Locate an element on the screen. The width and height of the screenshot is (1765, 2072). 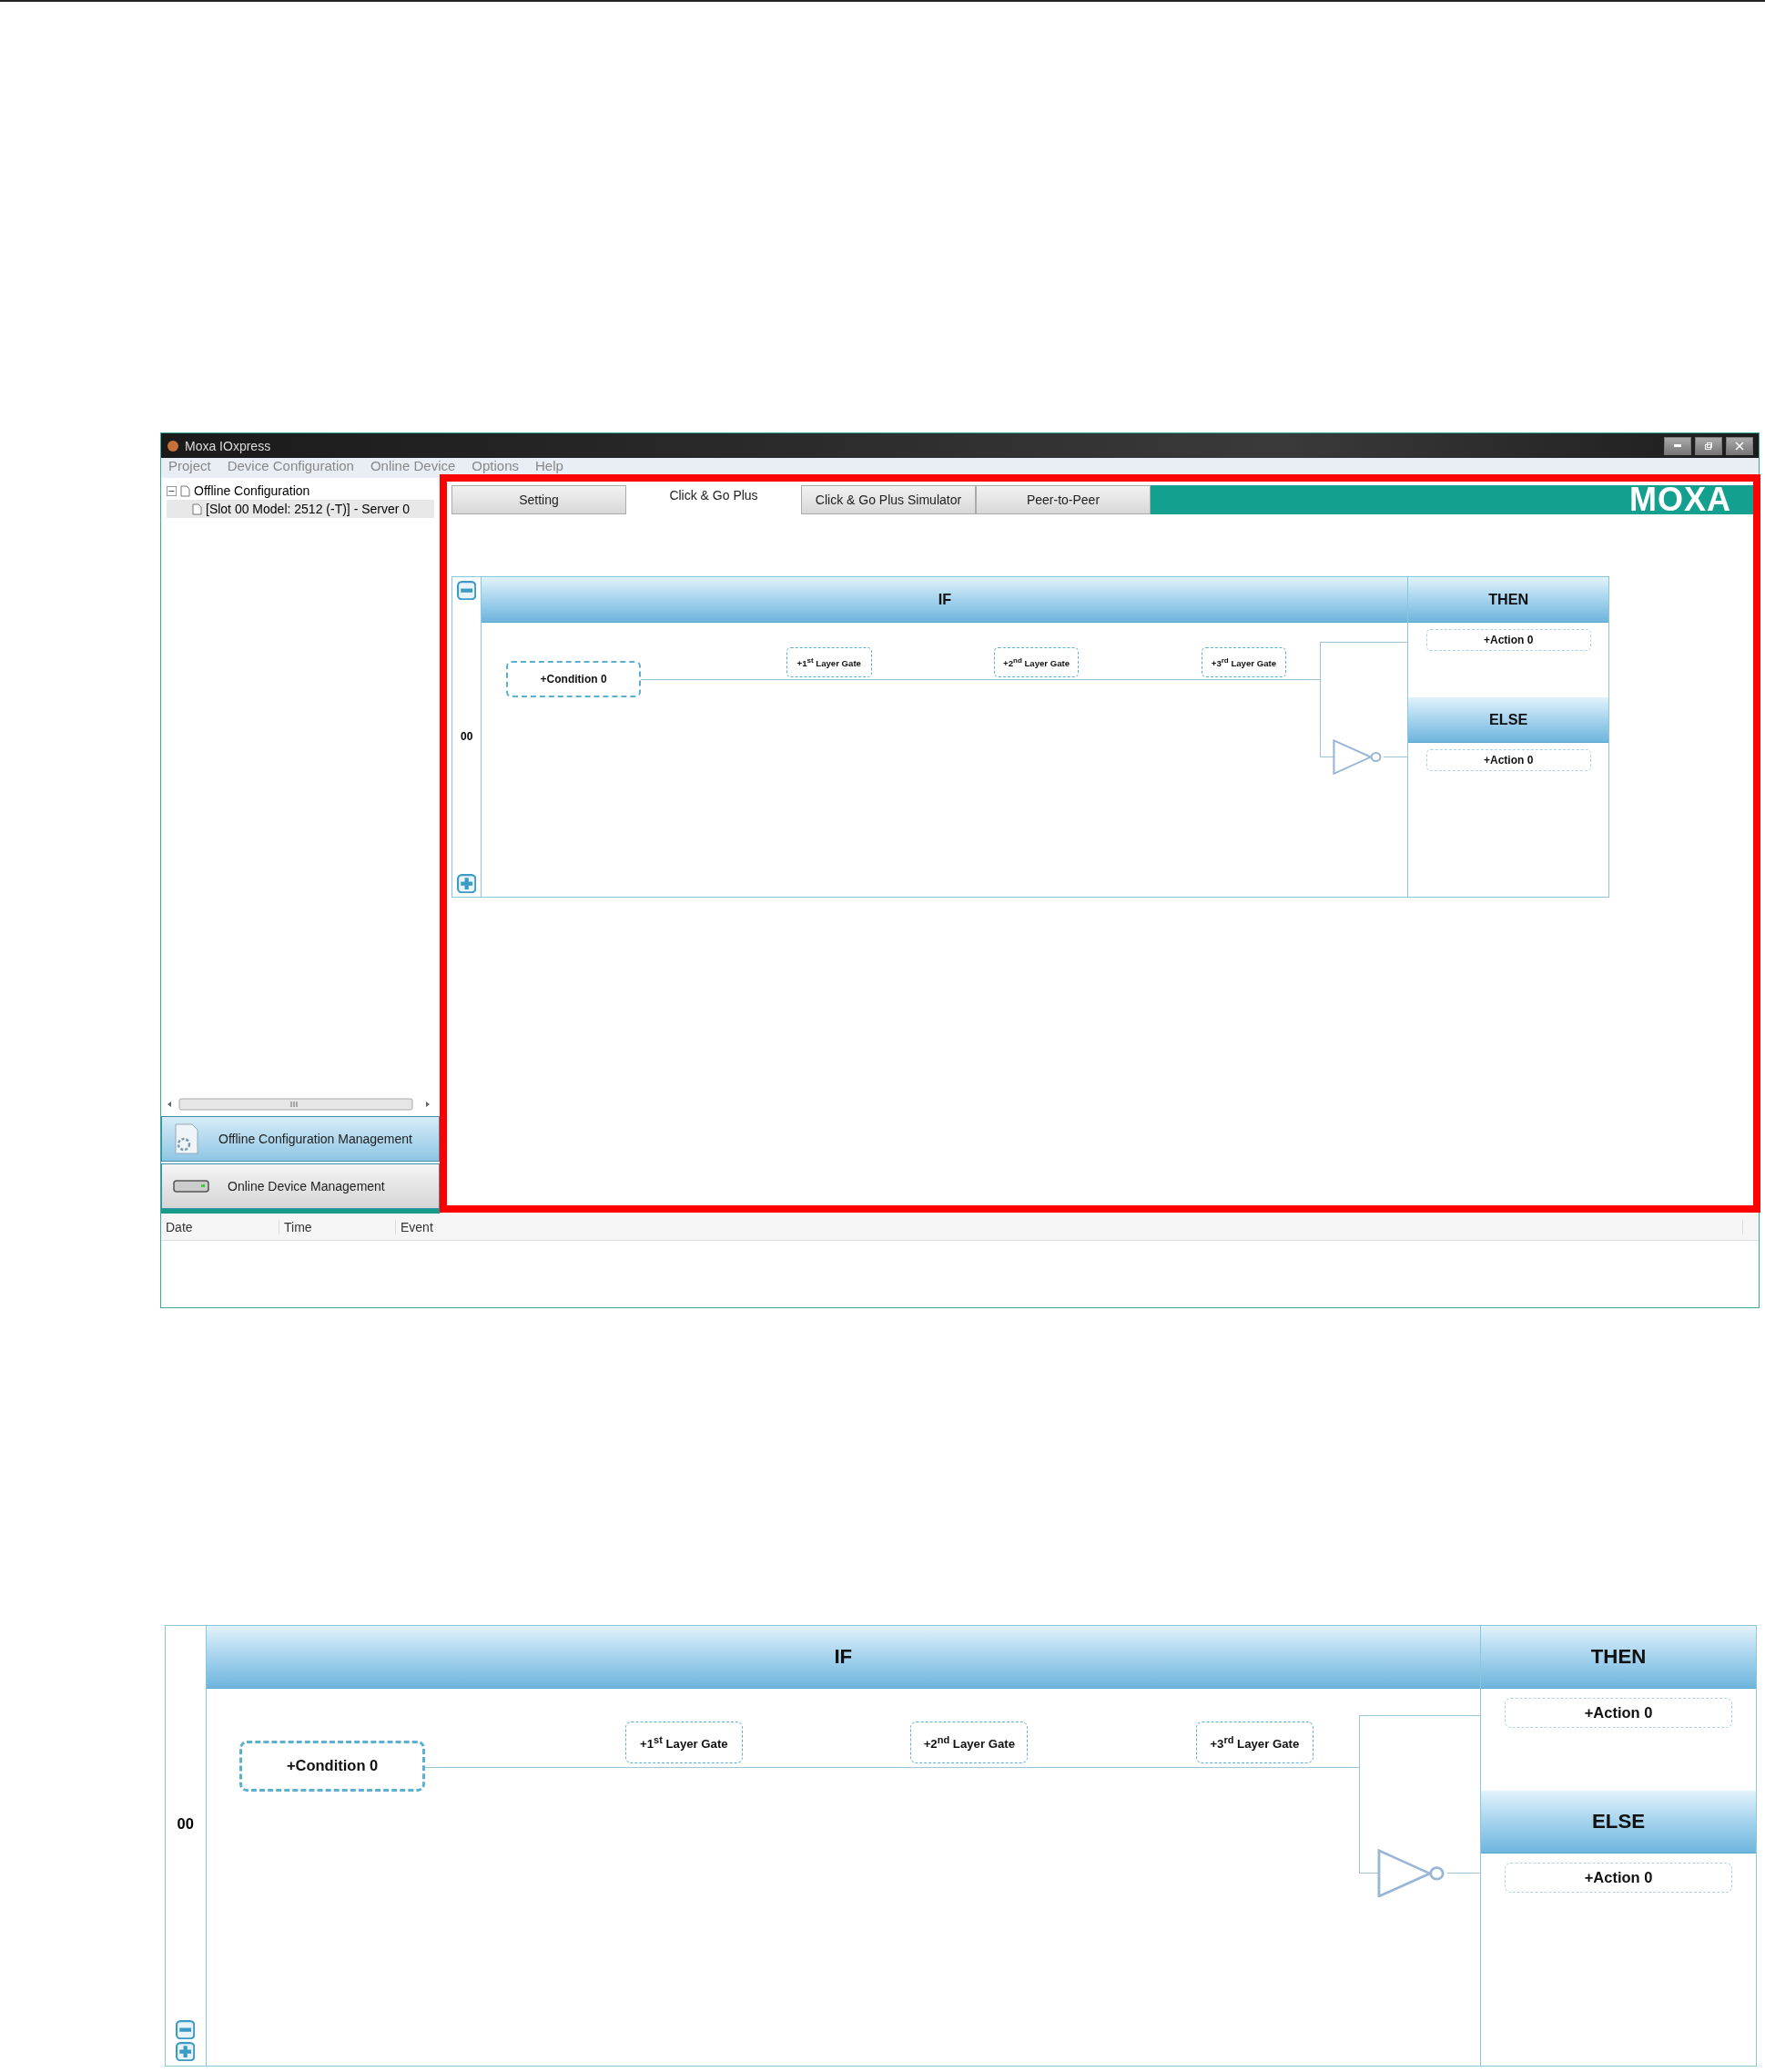
close-icon is located at coordinates (1739, 446).